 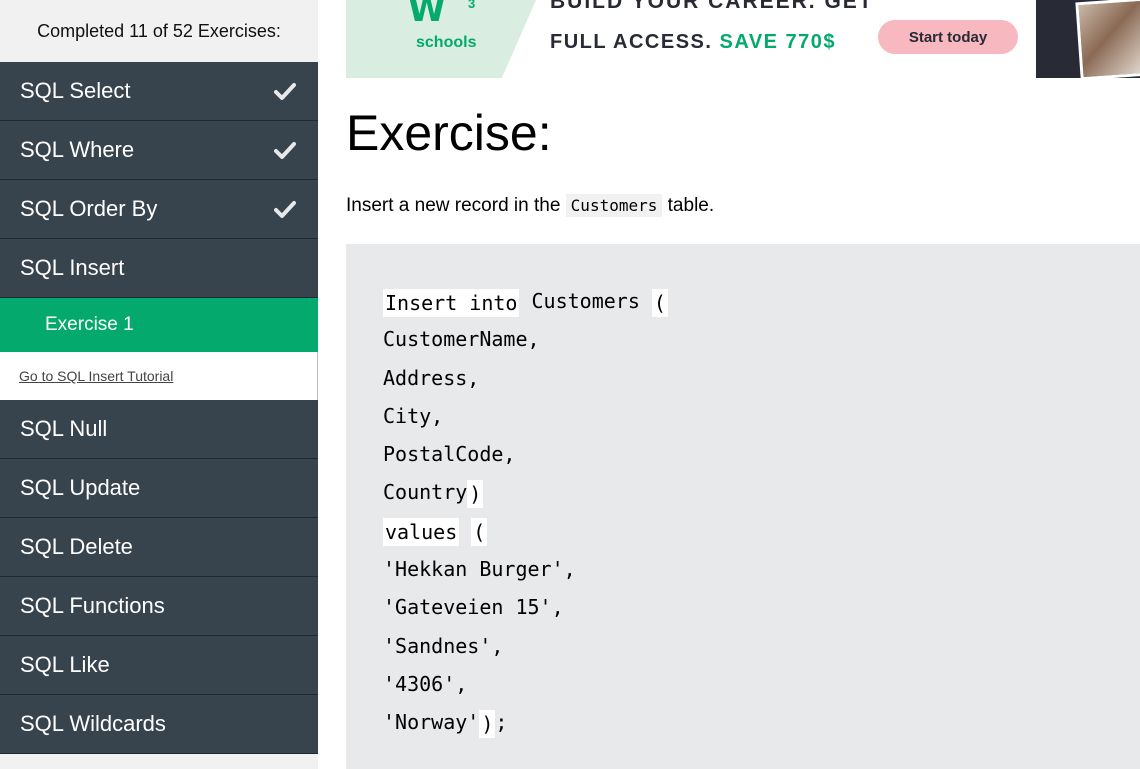 What do you see at coordinates (421, 532) in the screenshot?
I see `answer-blank: values` at bounding box center [421, 532].